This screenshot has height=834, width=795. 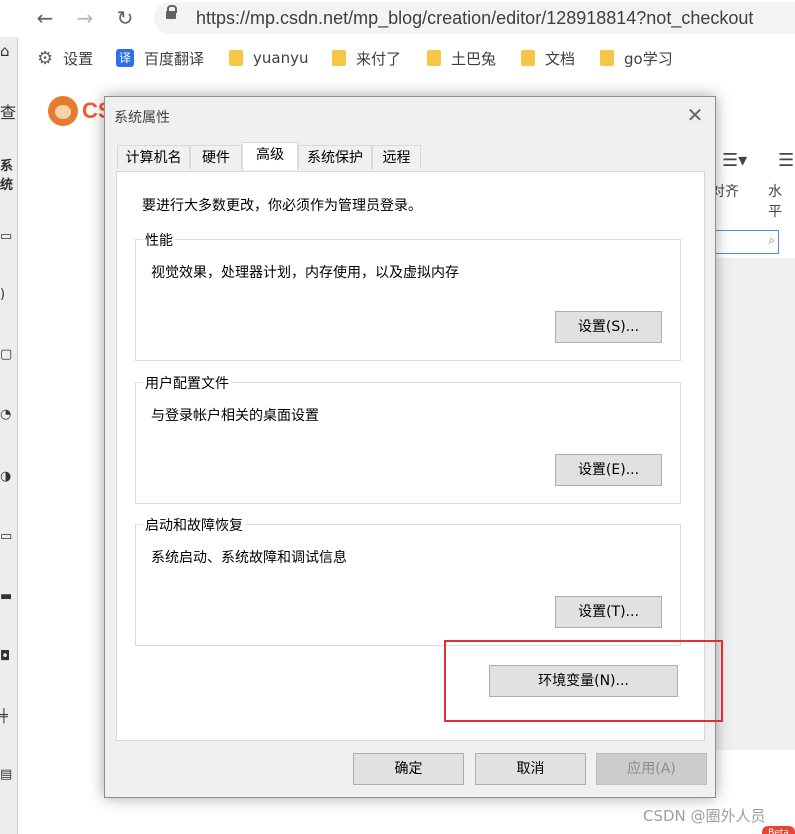 I want to click on bookmark-settings: ⚙ 设置, so click(x=65, y=58).